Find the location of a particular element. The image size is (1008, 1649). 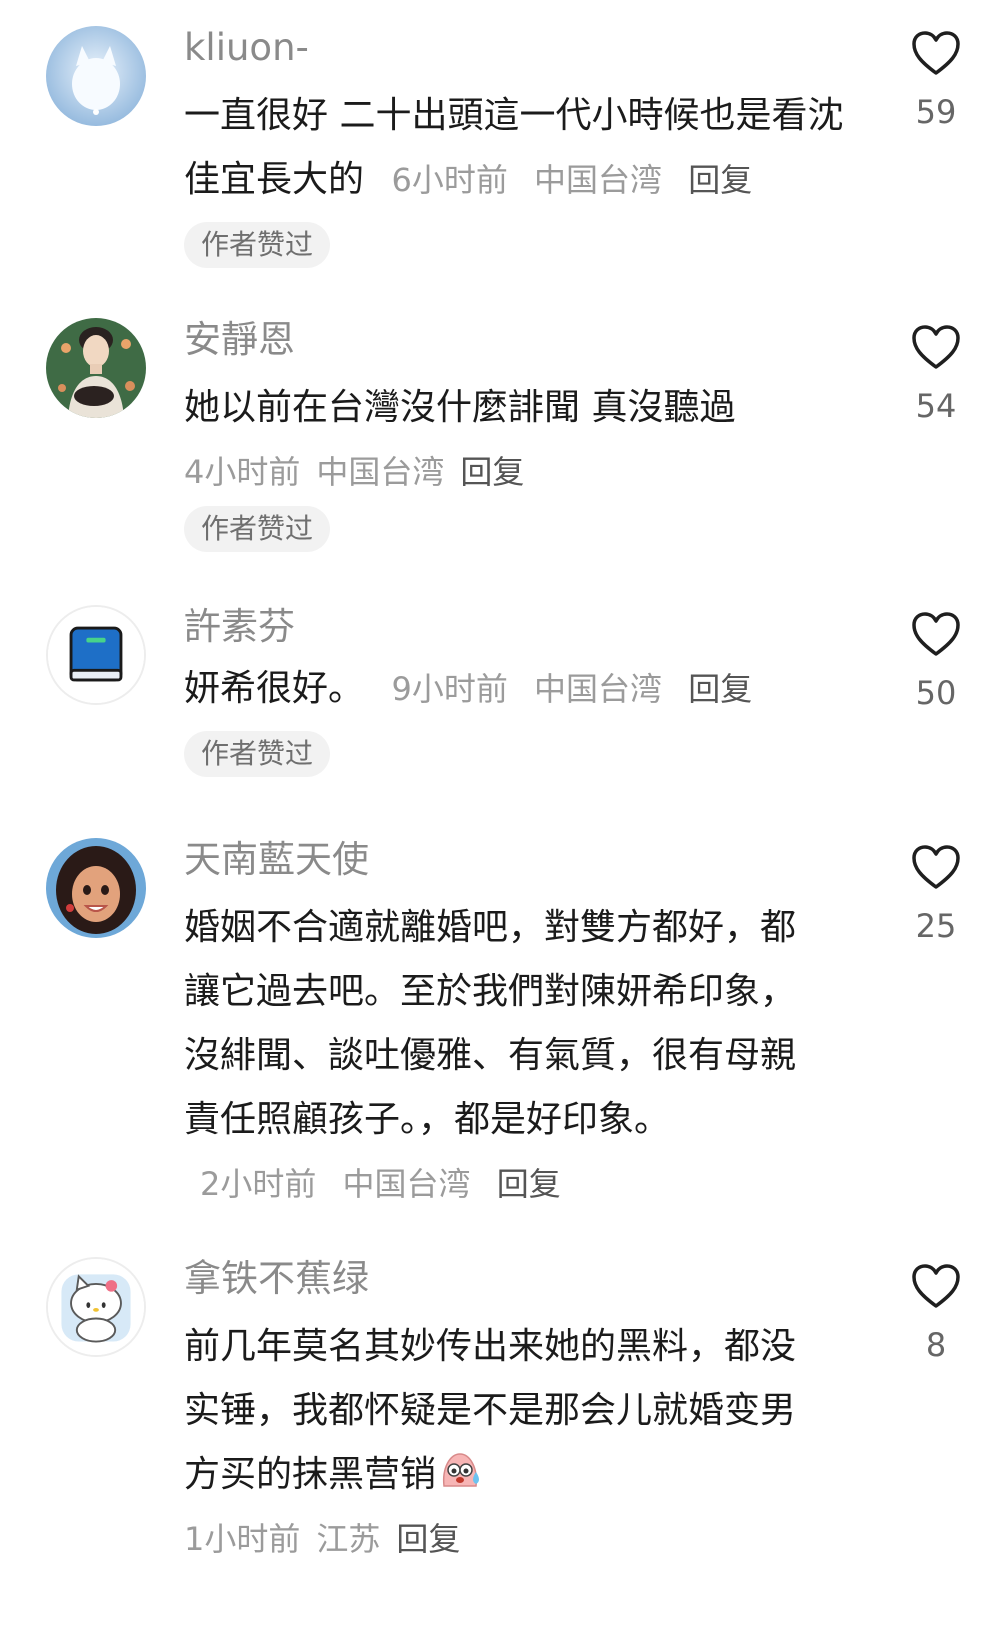

like-count: 8 is located at coordinates (936, 1345).